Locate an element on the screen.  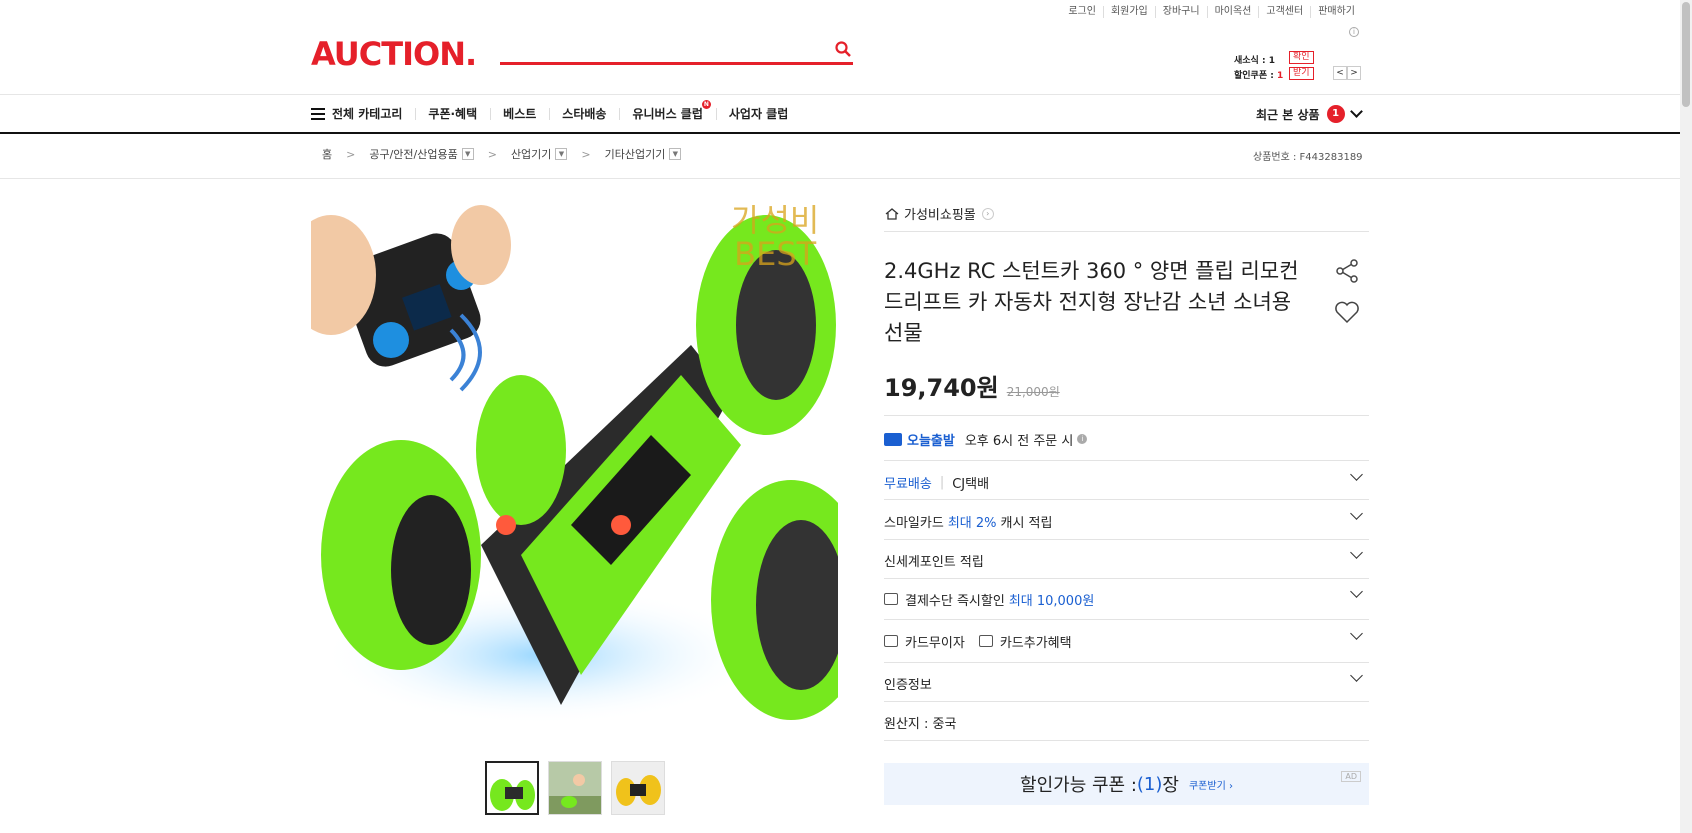
breadcrumb-cat3: 기타산업기기 is located at coordinates (635, 154).